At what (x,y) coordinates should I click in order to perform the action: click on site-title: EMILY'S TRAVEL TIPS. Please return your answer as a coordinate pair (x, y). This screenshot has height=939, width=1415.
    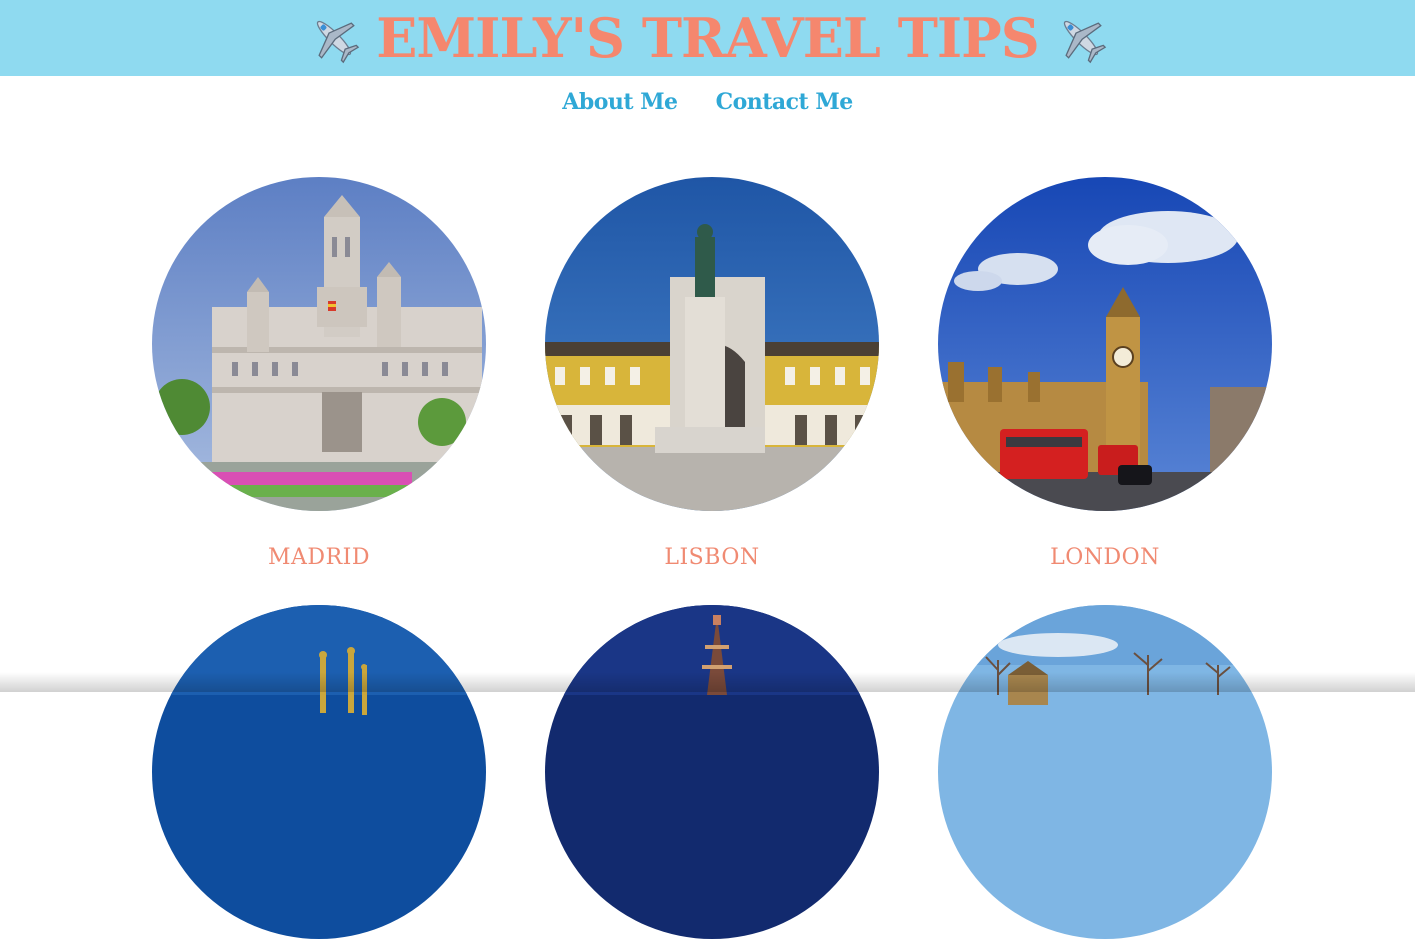
    Looking at the image, I should click on (707, 38).